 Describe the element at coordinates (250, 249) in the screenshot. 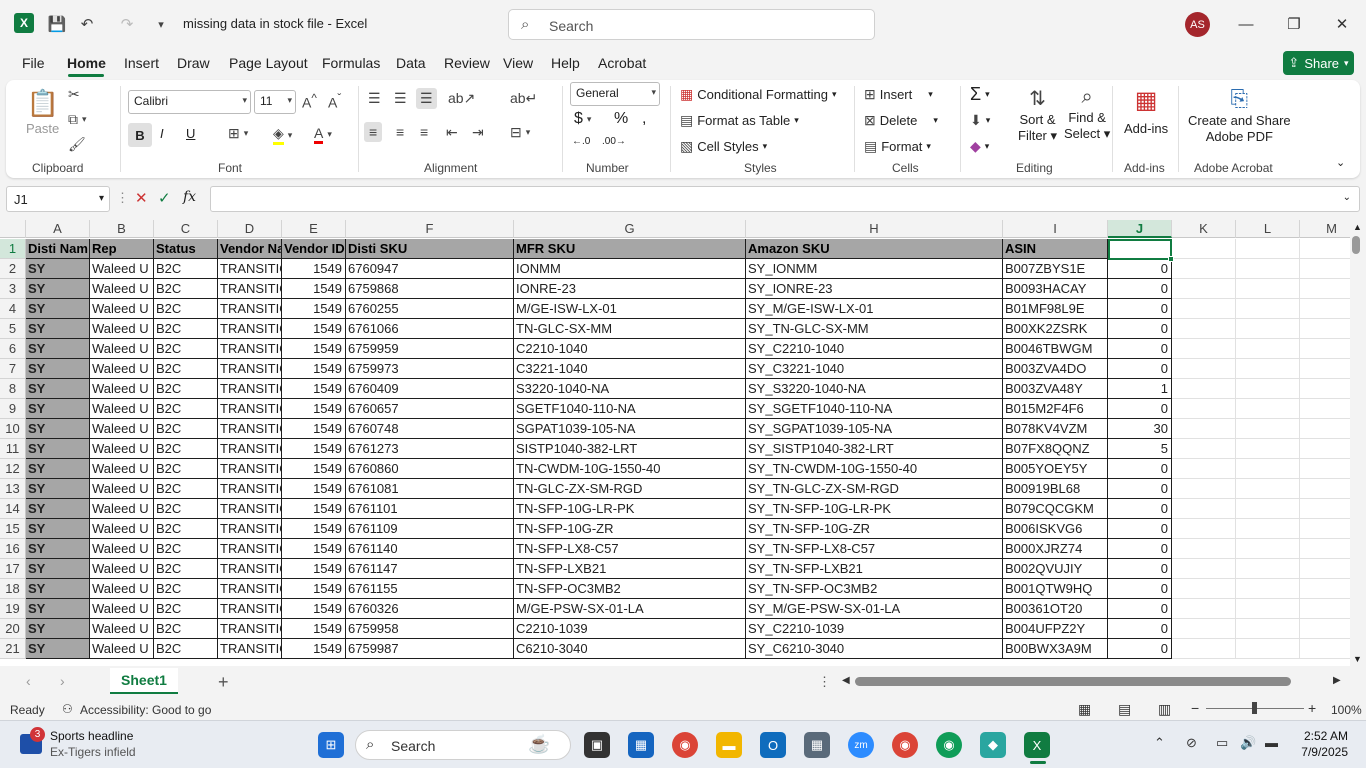

I see `header-cell: Vendor Na` at that location.